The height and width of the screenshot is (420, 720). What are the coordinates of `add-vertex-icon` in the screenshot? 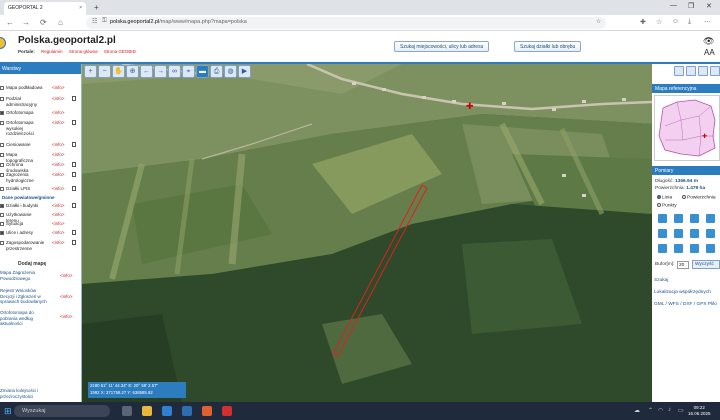 It's located at (678, 233).